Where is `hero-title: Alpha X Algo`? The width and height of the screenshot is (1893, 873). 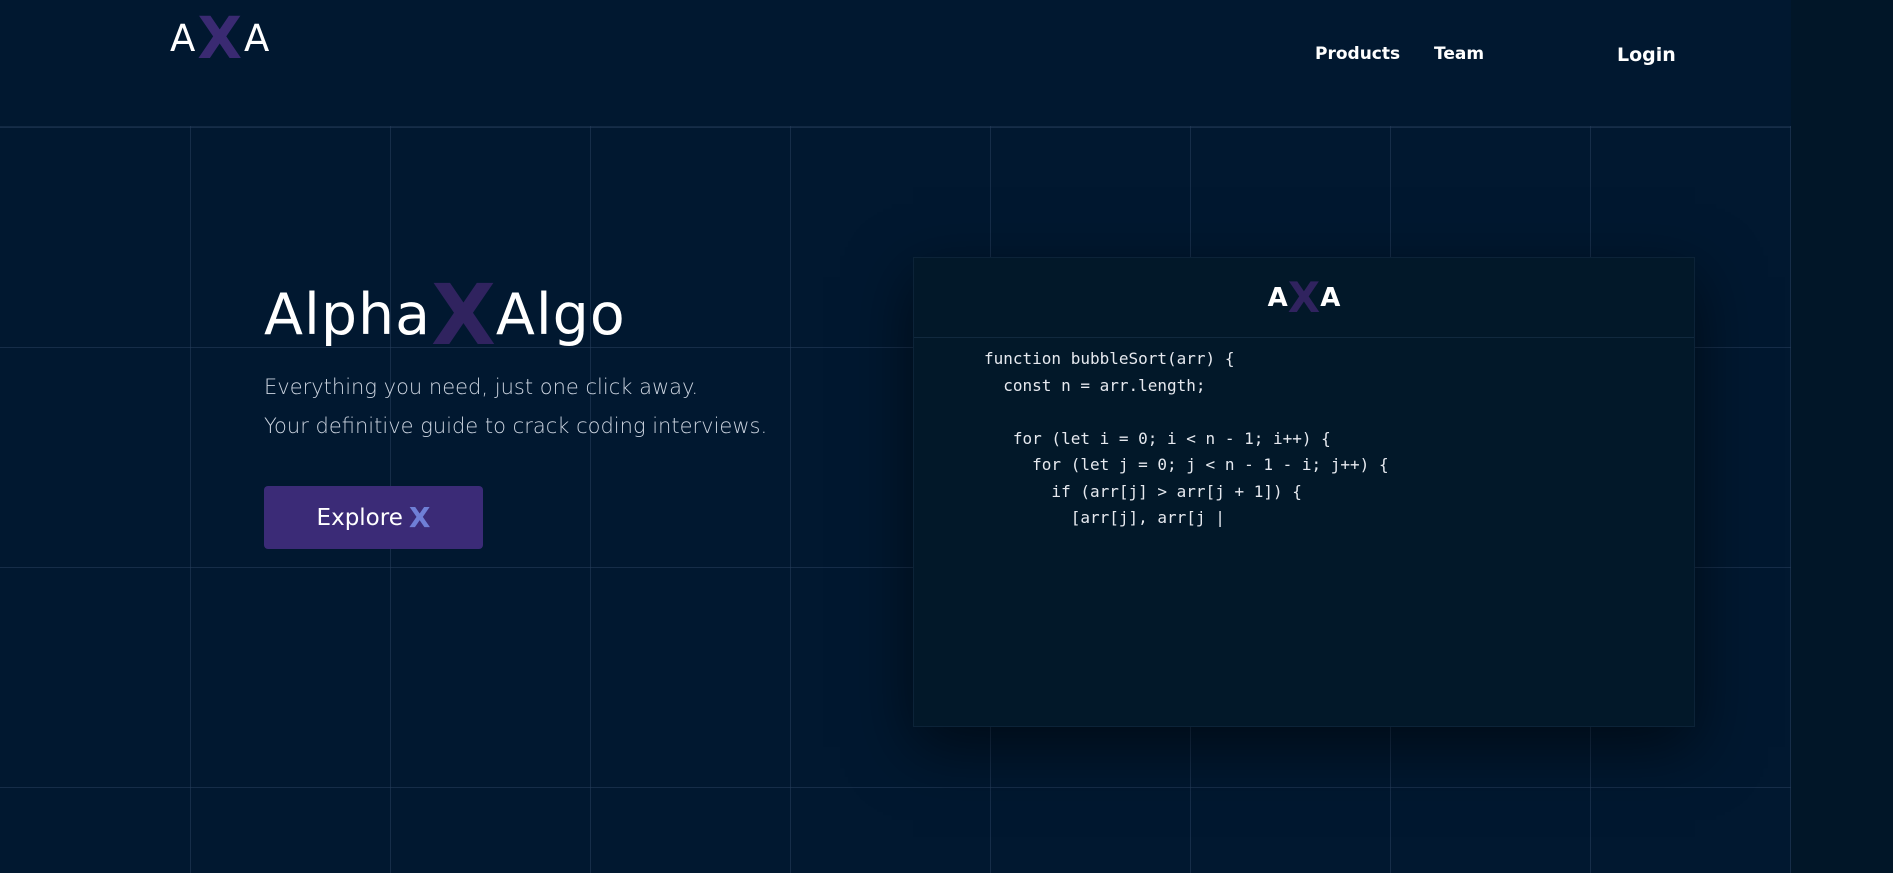
hero-title: Alpha X Algo is located at coordinates (445, 315).